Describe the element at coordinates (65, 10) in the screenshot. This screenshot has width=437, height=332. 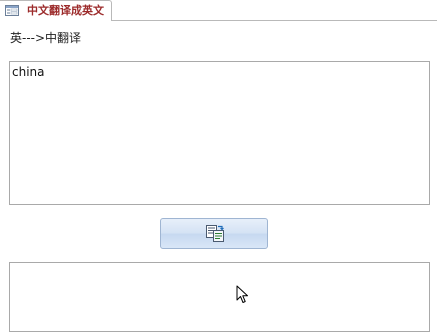
I see `tab-title: 中文翻译成英文` at that location.